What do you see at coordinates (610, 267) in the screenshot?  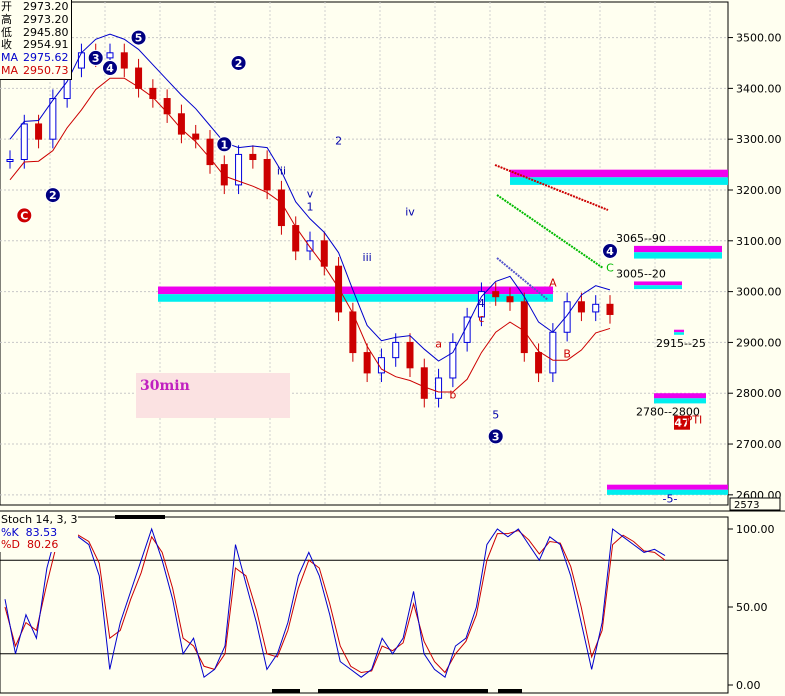 I see `wave-text-label: C` at bounding box center [610, 267].